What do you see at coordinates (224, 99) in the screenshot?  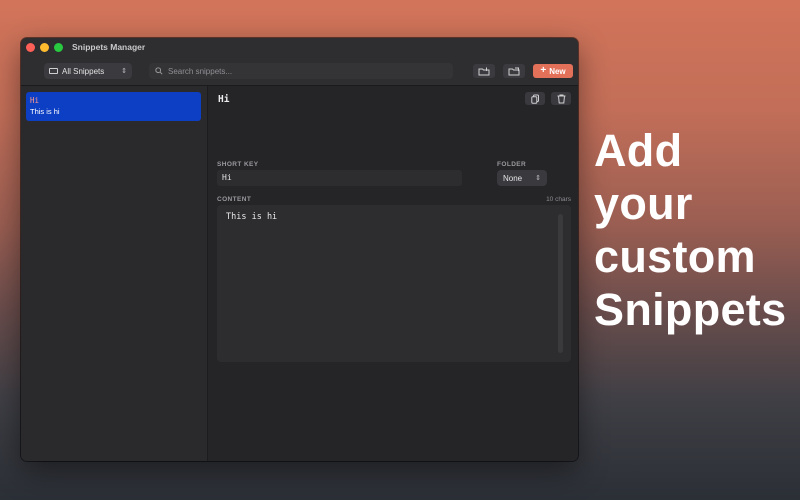 I see `snippet-title: Hi` at bounding box center [224, 99].